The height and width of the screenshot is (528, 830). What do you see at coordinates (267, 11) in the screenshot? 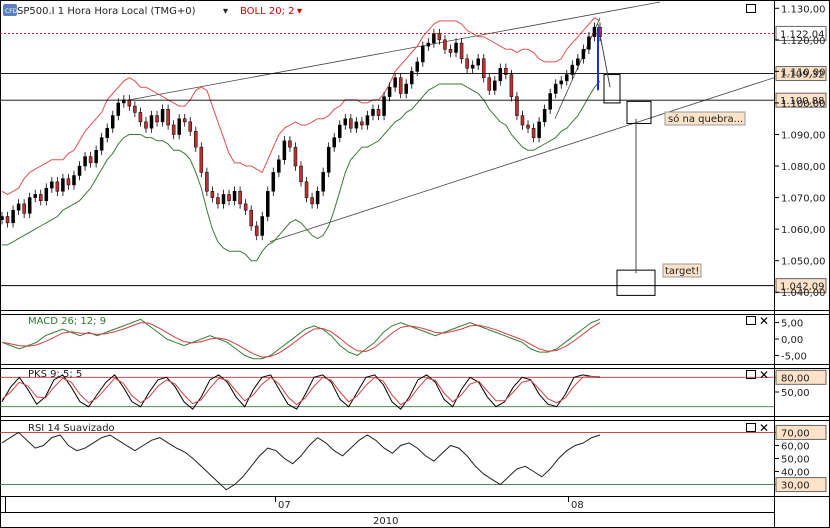
I see `boll-label: BOLL 20; 2` at bounding box center [267, 11].